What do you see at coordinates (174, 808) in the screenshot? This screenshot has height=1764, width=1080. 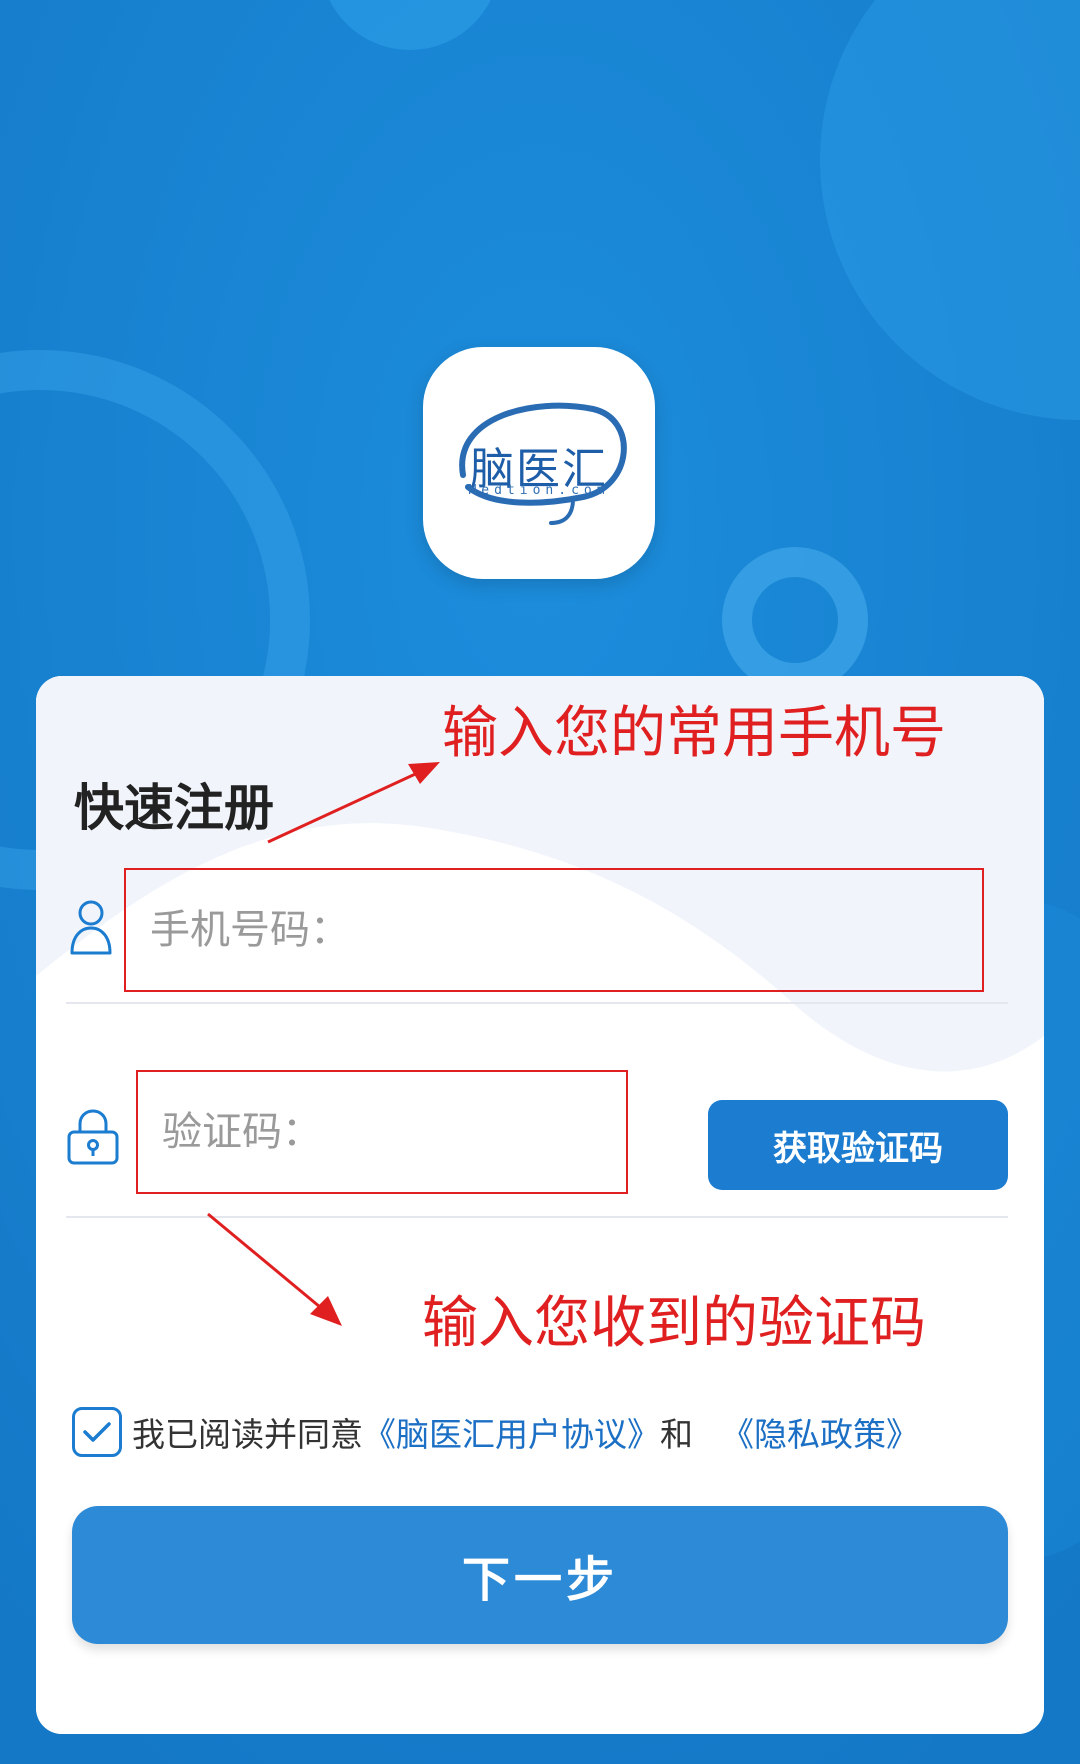 I see `page-title: 快速注册` at bounding box center [174, 808].